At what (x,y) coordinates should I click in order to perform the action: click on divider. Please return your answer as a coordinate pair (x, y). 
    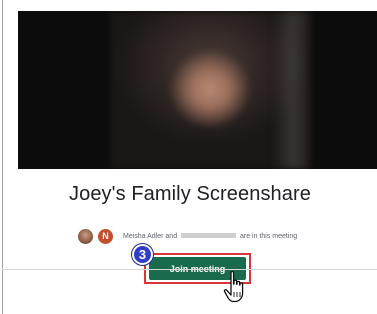
    Looking at the image, I should click on (189, 269).